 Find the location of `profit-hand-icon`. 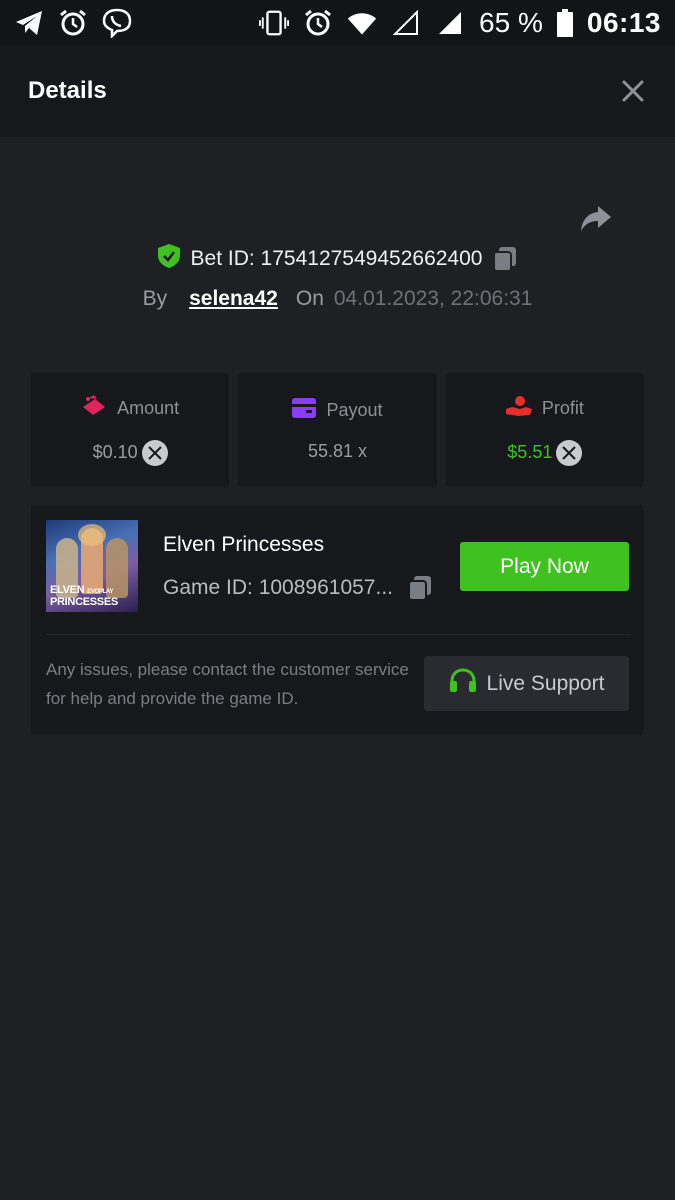

profit-hand-icon is located at coordinates (518, 408).